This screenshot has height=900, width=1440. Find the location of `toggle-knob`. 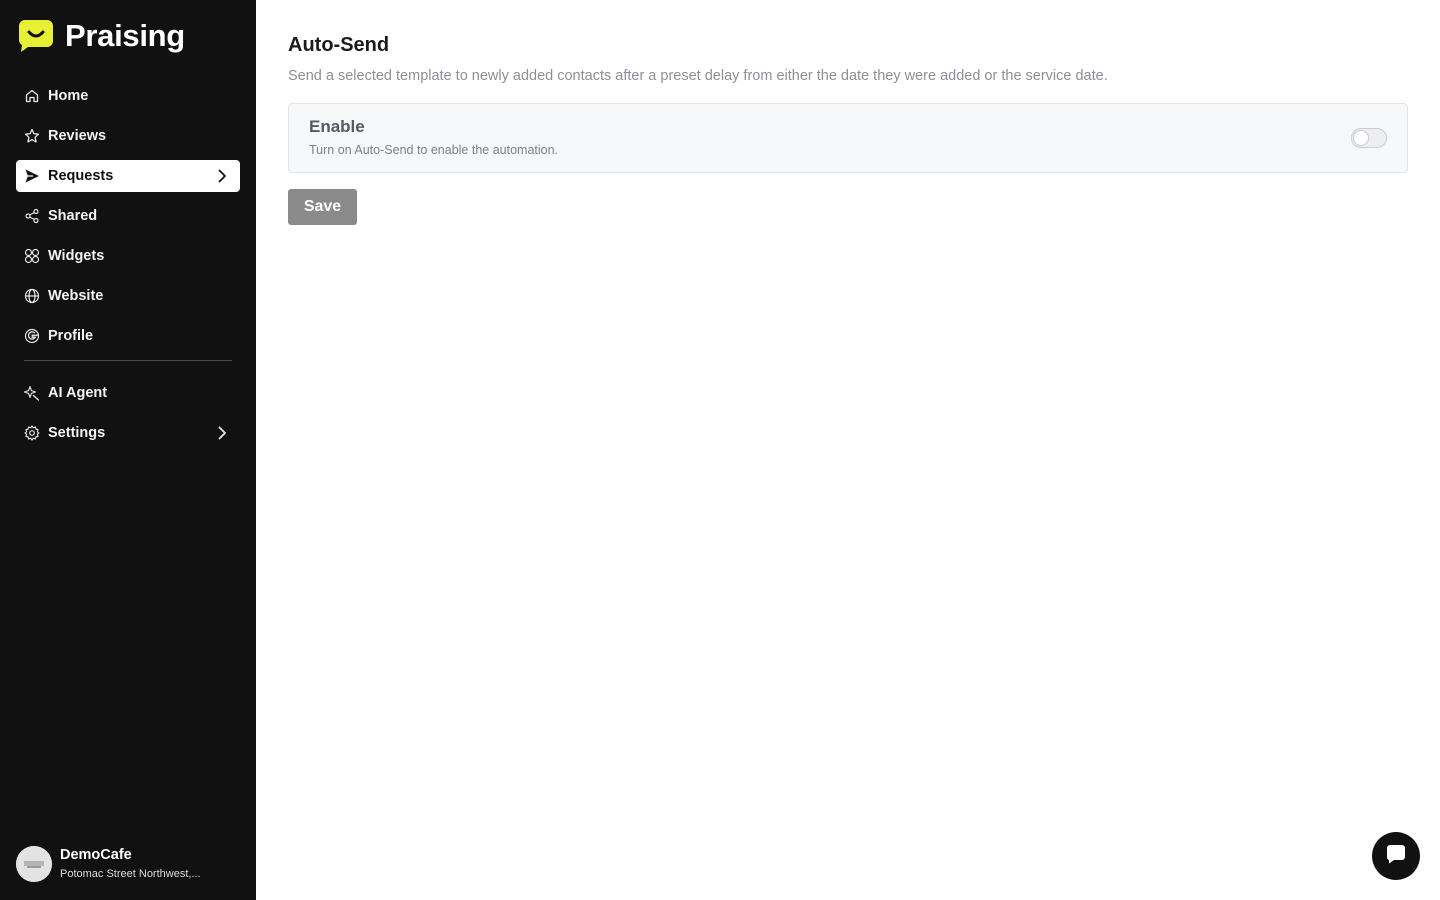

toggle-knob is located at coordinates (1361, 138).